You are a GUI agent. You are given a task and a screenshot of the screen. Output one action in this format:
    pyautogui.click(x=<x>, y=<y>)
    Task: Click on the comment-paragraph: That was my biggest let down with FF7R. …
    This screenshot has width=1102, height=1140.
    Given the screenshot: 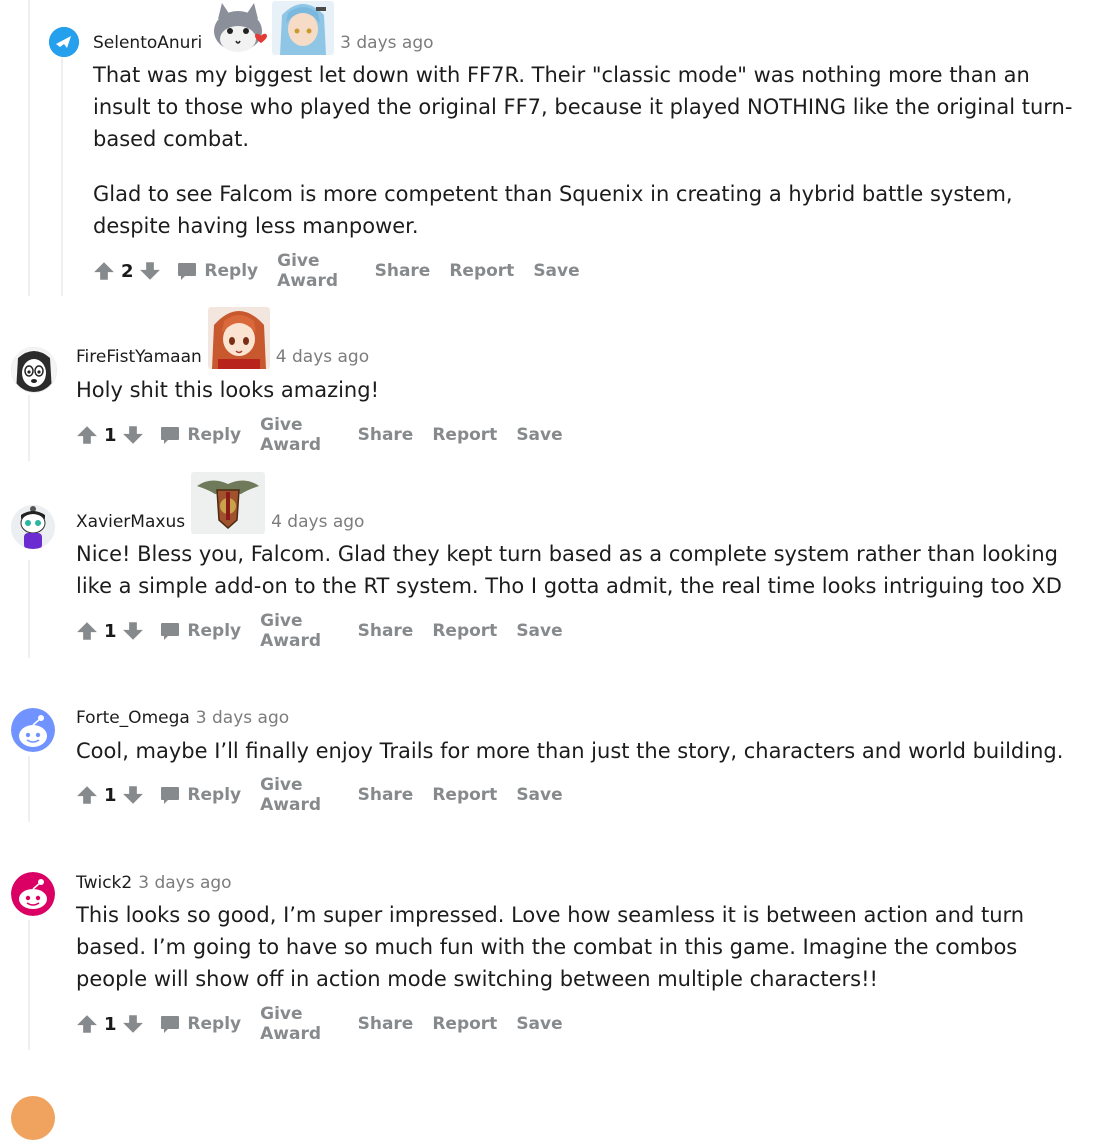 What is the action you would take?
    pyautogui.click(x=583, y=107)
    